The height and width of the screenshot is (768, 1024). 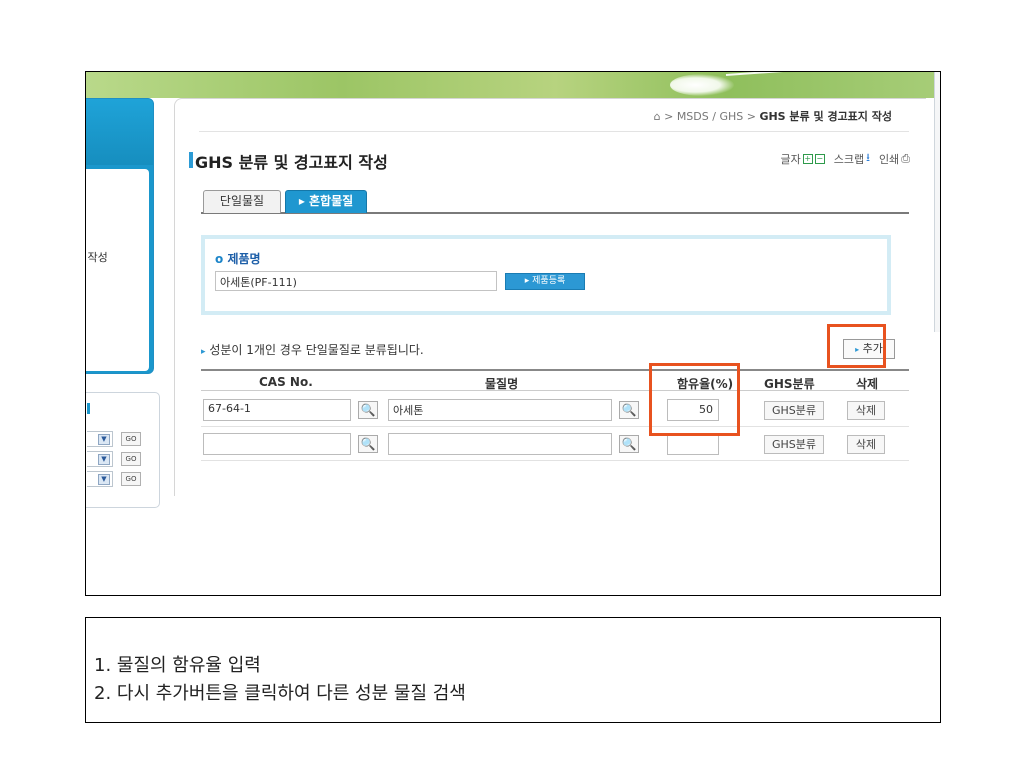 What do you see at coordinates (277, 444) in the screenshot?
I see `cas-input` at bounding box center [277, 444].